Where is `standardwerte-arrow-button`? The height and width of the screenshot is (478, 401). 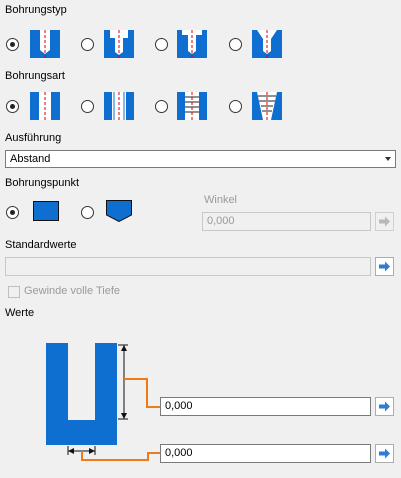
standardwerte-arrow-button is located at coordinates (384, 266).